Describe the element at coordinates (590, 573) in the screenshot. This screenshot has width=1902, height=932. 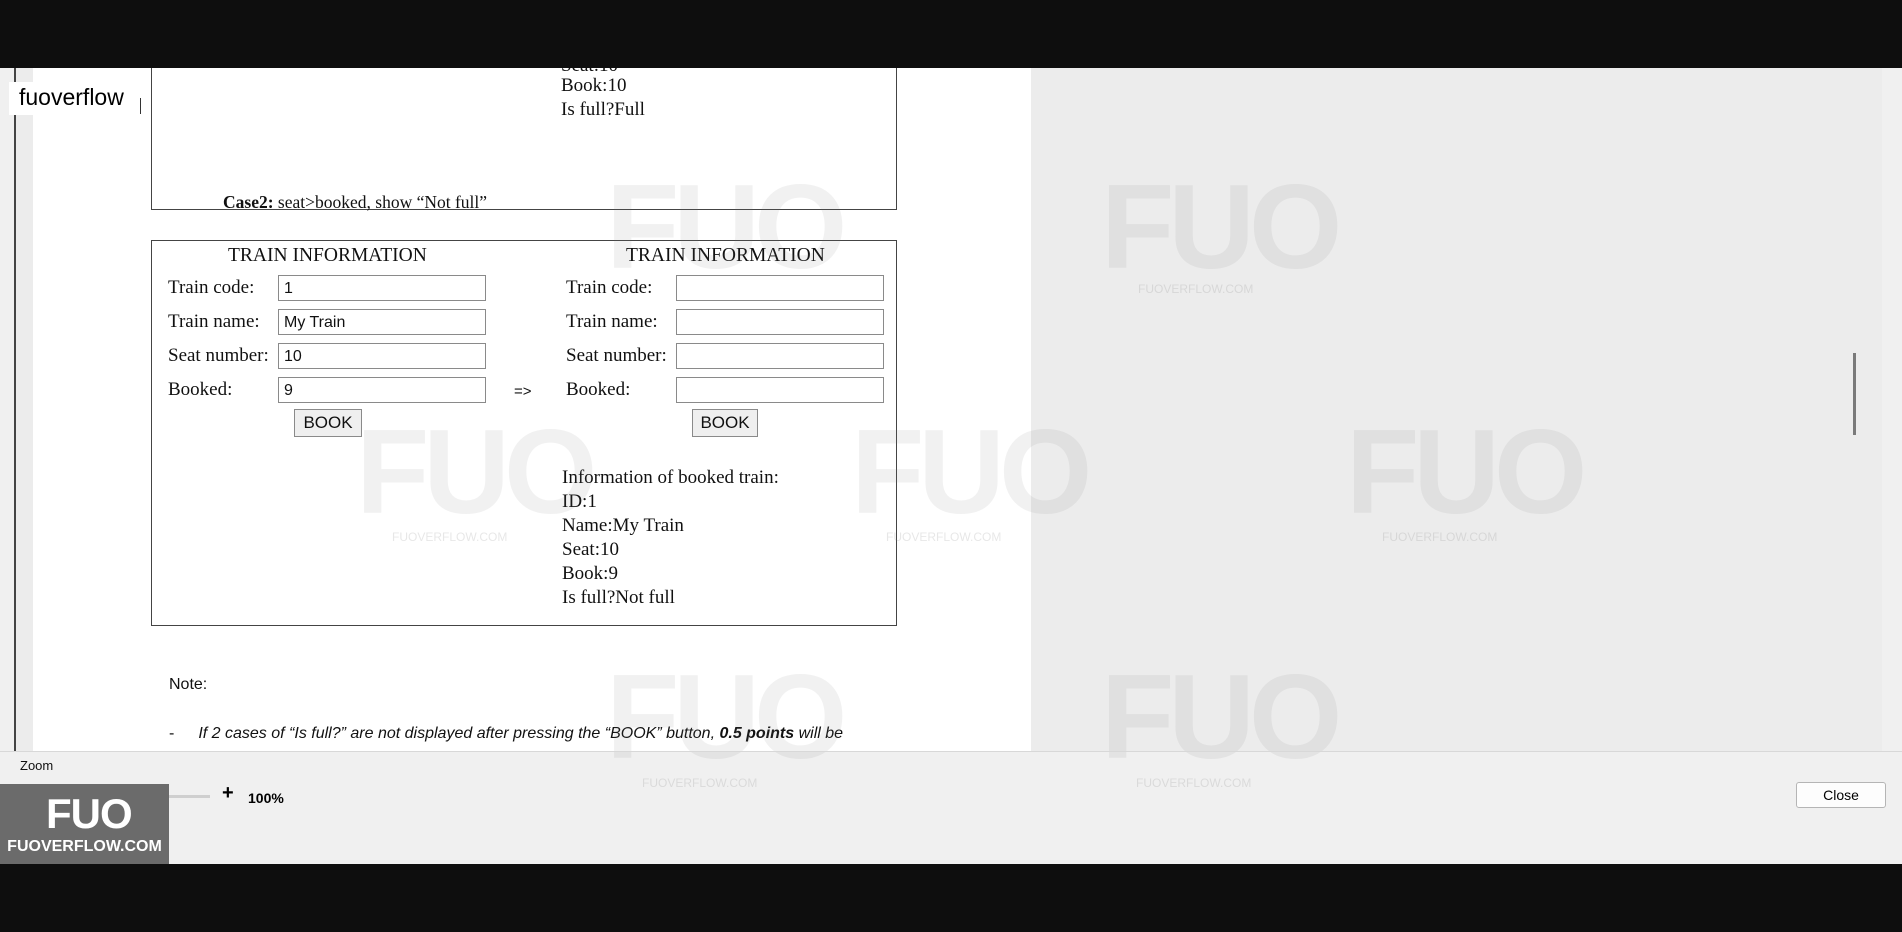
I see `info-book: Book:9` at that location.